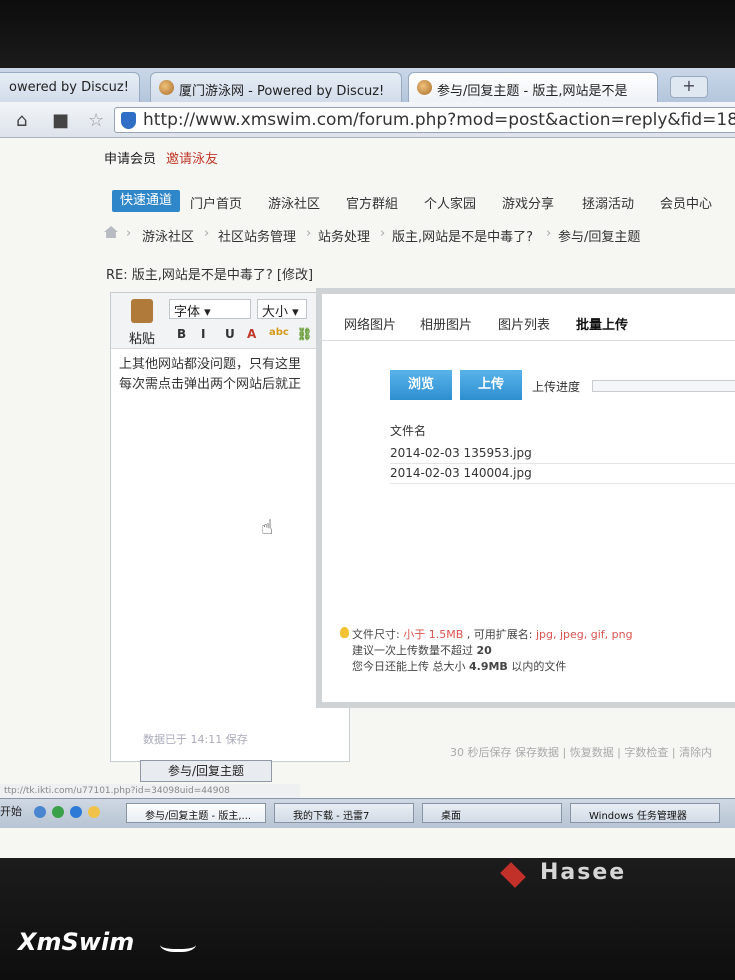 Image resolution: width=735 pixels, height=980 pixels. I want to click on taskbar-item-downloads: 我的下载 - 迅雷7, so click(344, 813).